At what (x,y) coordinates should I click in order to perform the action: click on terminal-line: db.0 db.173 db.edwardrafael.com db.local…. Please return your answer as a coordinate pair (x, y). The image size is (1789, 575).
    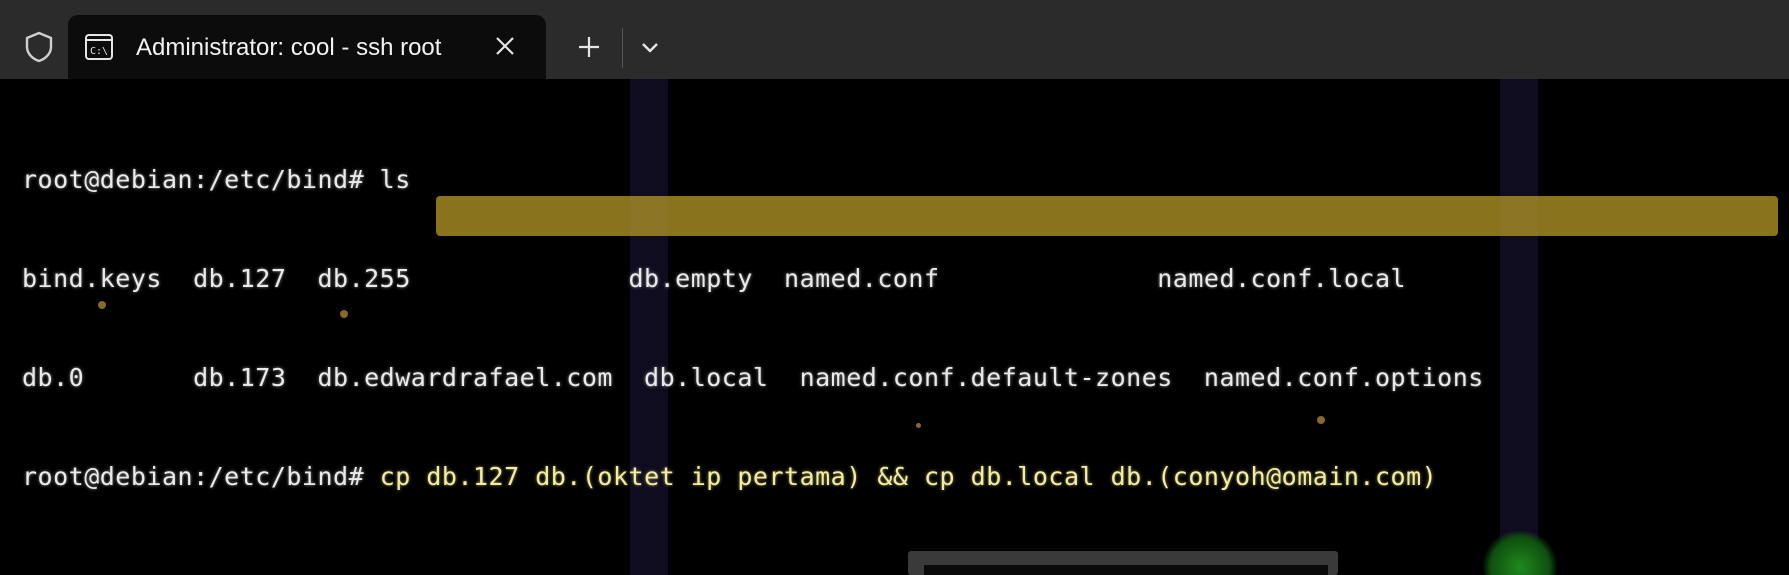
    Looking at the image, I should click on (753, 377).